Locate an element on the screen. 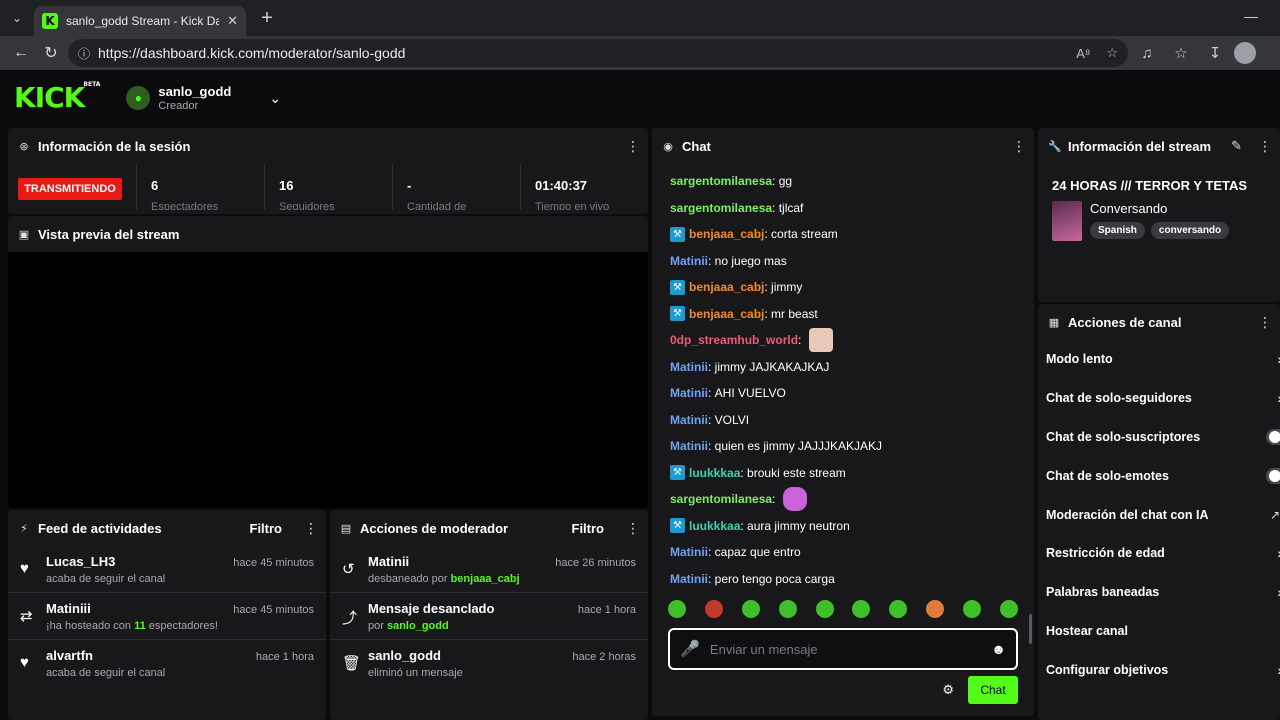  mod-action-target: sanlo_godd is located at coordinates (404, 655).